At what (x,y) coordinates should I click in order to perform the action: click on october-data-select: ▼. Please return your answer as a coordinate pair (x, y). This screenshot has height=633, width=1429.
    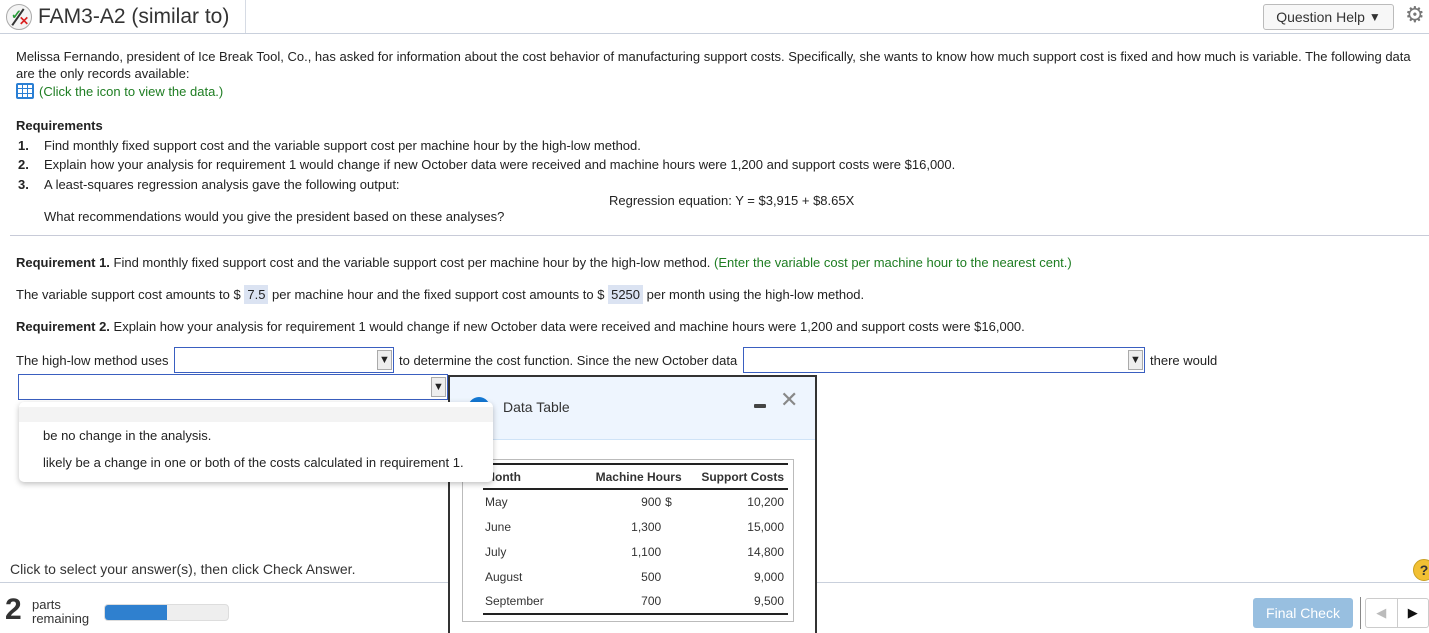
    Looking at the image, I should click on (944, 360).